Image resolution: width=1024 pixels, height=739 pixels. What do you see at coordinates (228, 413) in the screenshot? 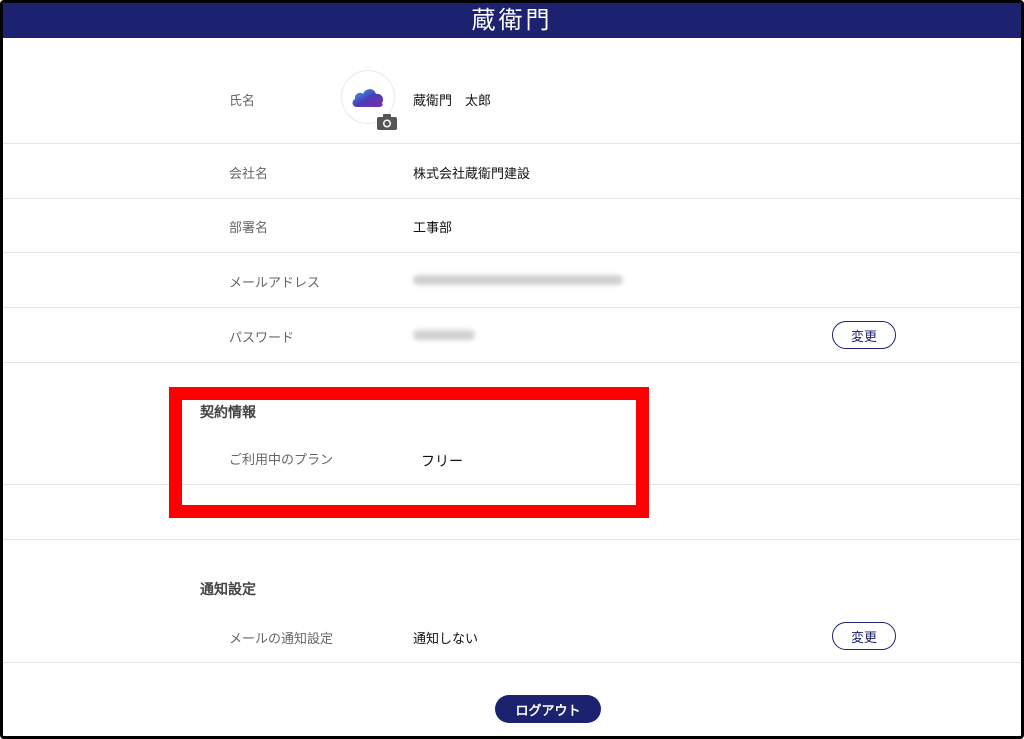
I see `contract-section-title: 契約情報` at bounding box center [228, 413].